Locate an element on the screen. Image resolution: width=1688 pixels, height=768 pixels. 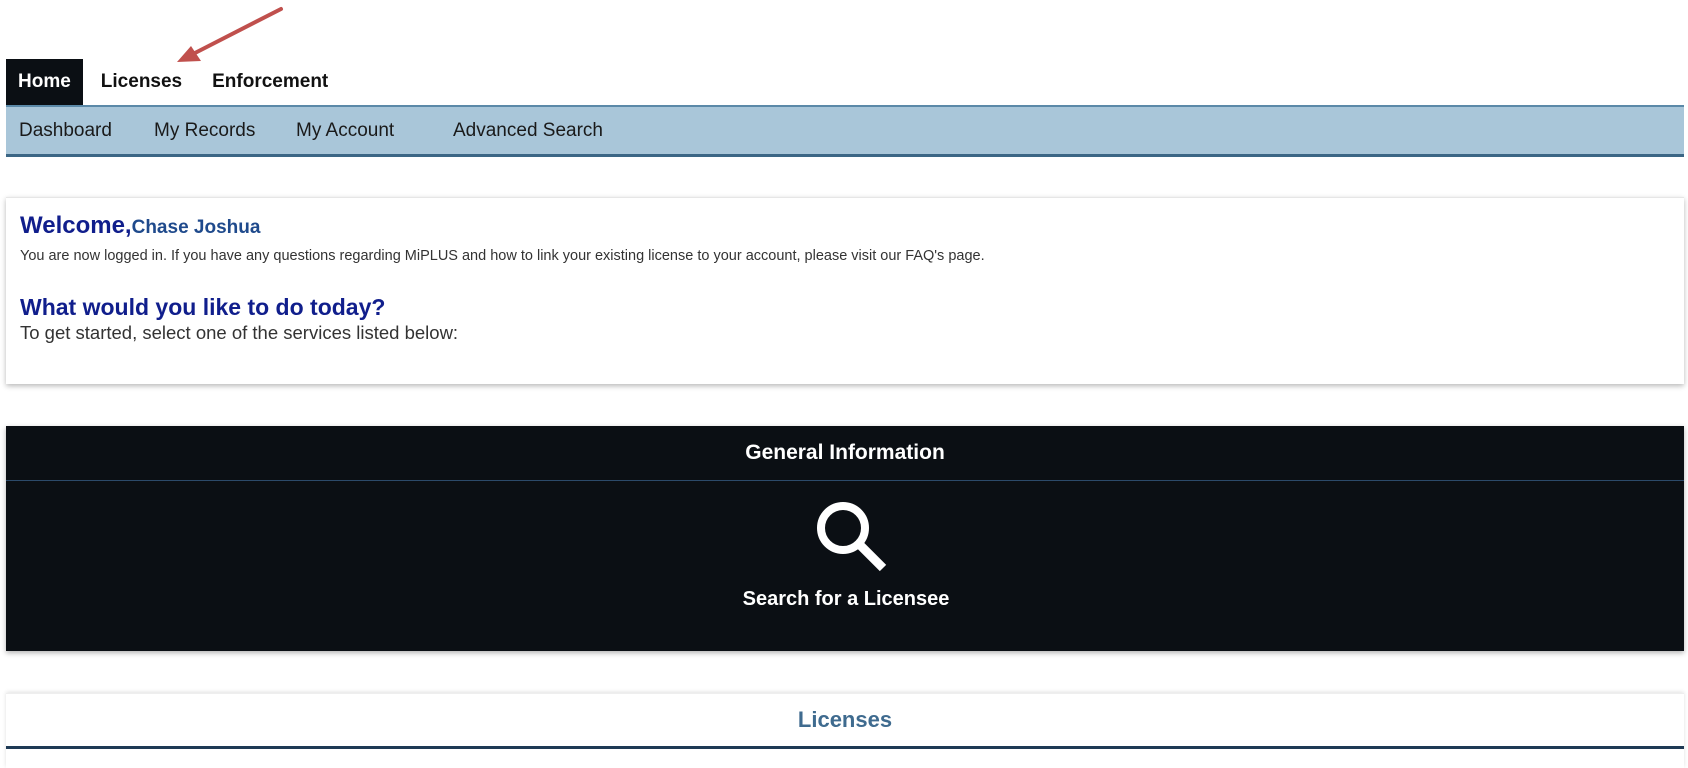
subnav-advanced-search: Advanced Search is located at coordinates (528, 130).